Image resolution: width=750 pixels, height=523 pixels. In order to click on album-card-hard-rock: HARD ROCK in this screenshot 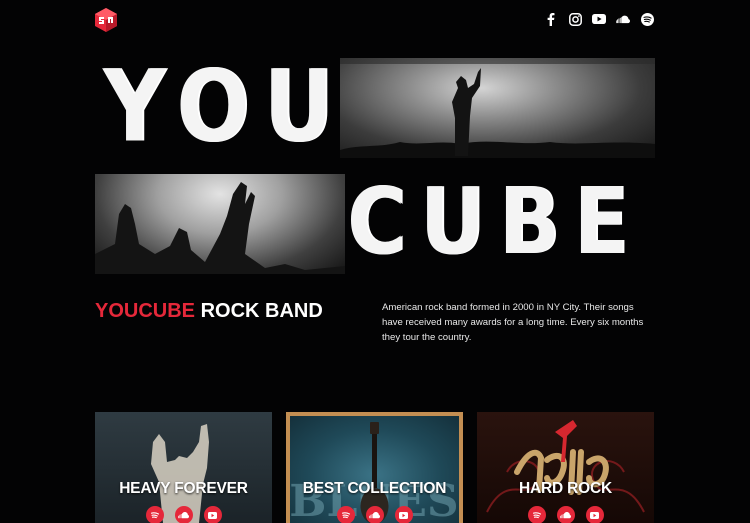, I will do `click(565, 467)`.